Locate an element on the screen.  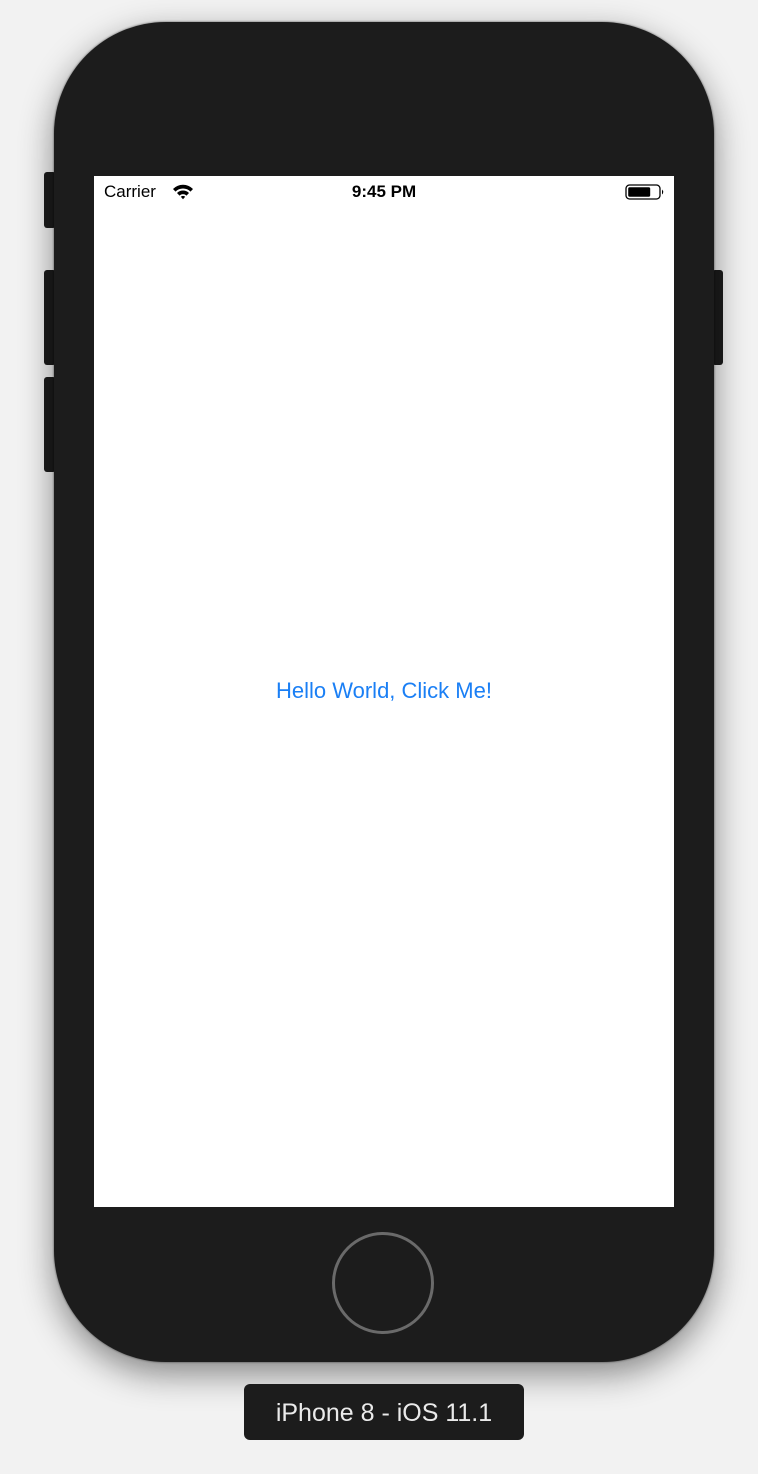
status-clock: 9:45 PM is located at coordinates (384, 191).